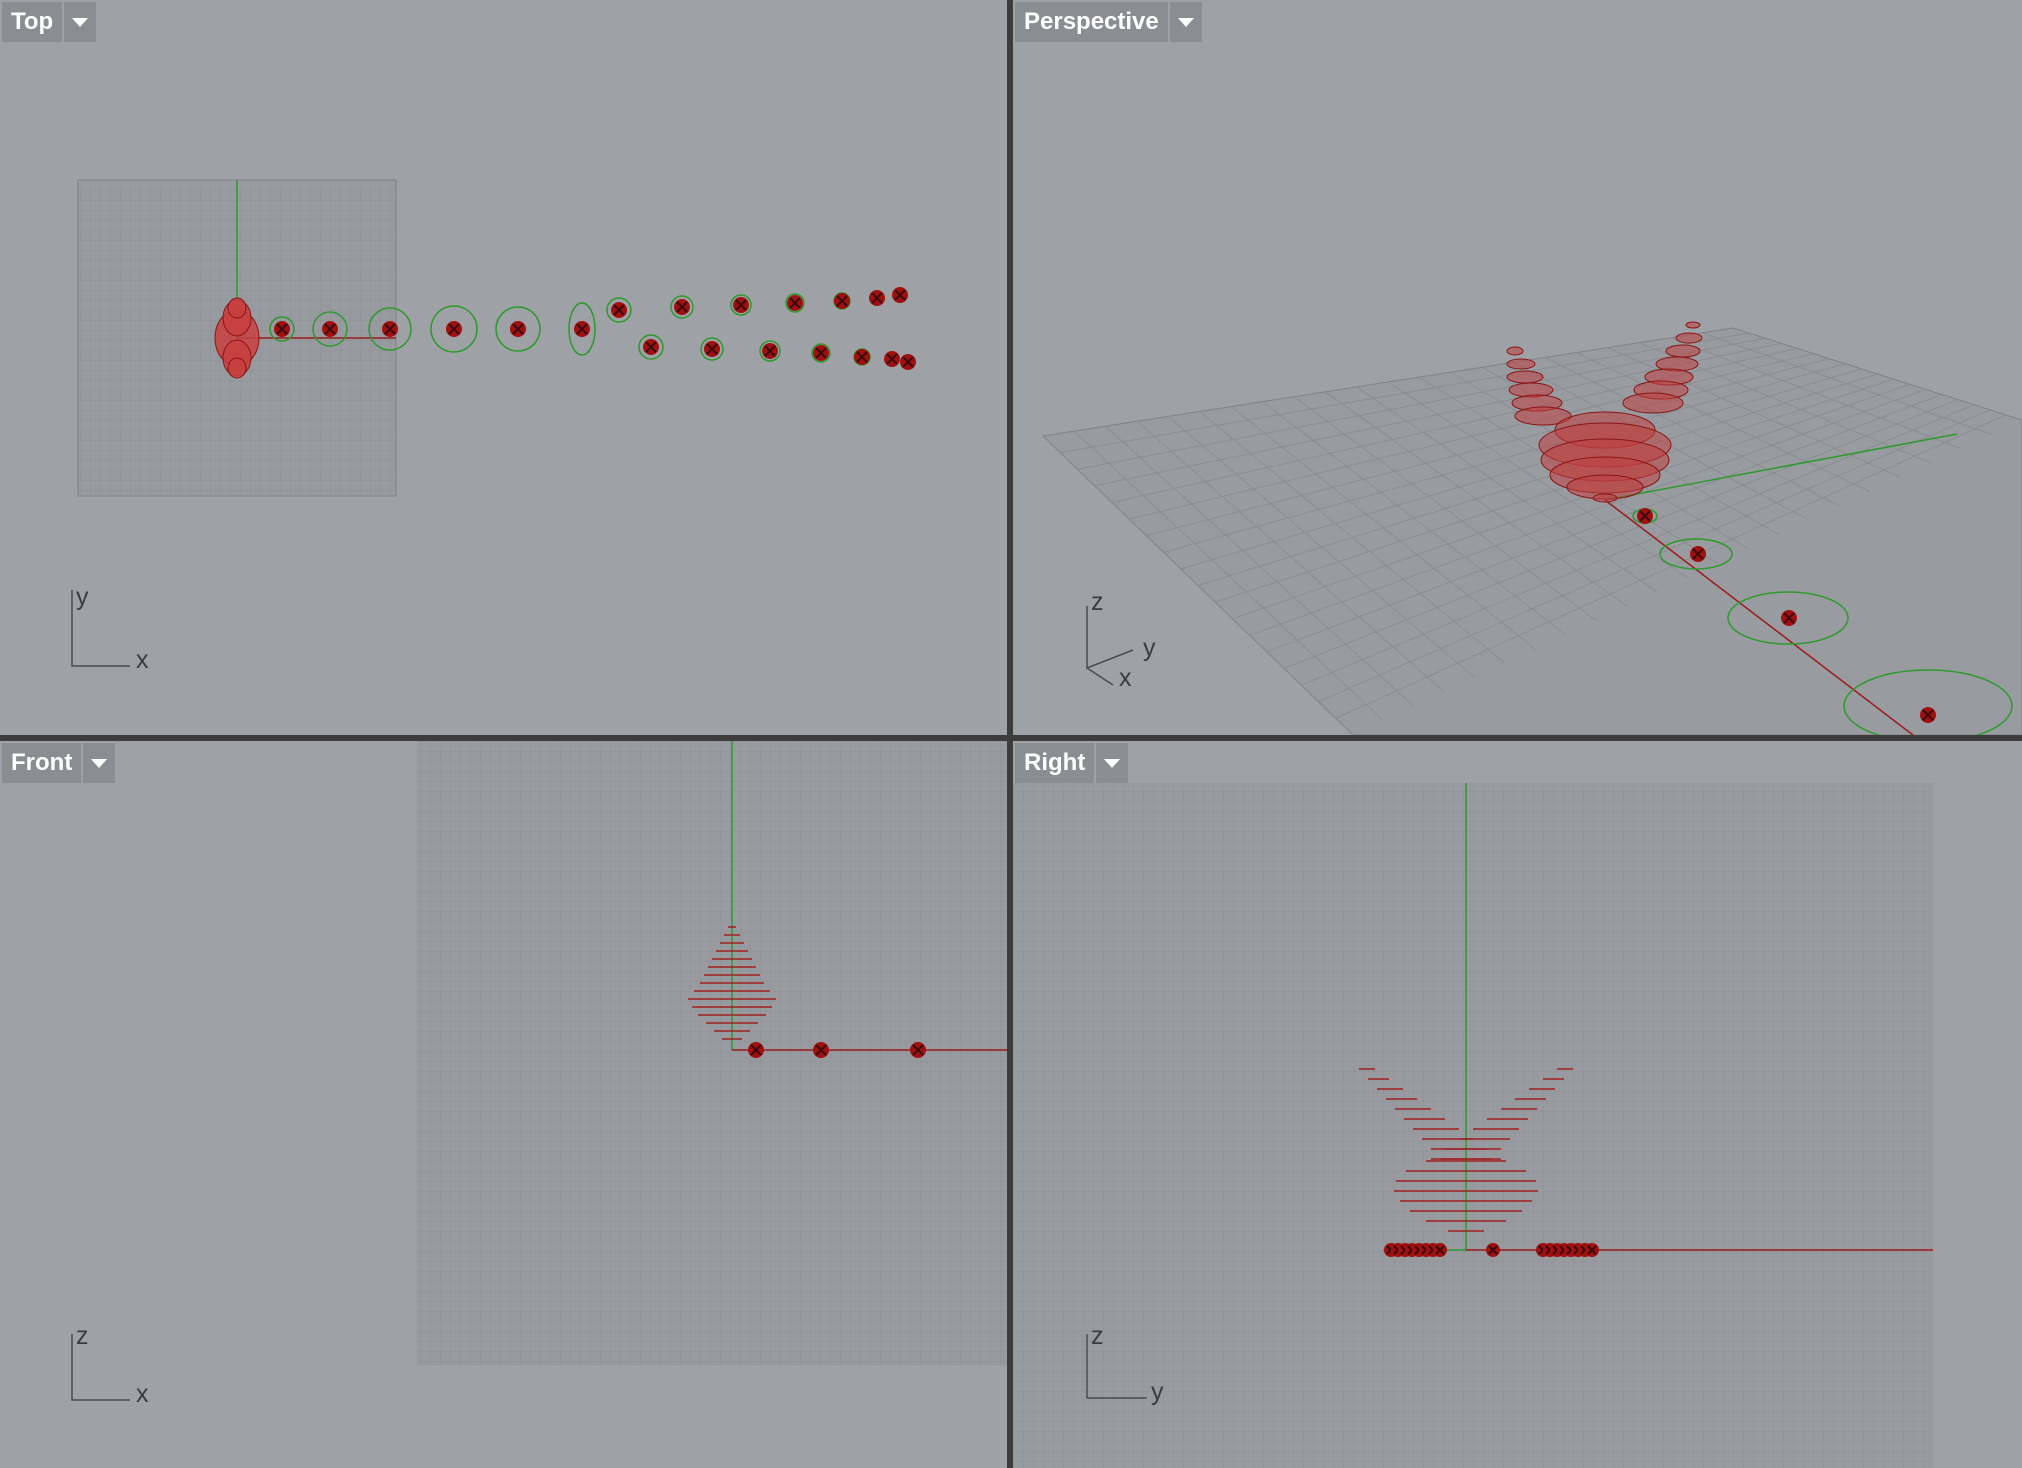  Describe the element at coordinates (110, 628) in the screenshot. I see `top-axis-indicator: y x` at that location.